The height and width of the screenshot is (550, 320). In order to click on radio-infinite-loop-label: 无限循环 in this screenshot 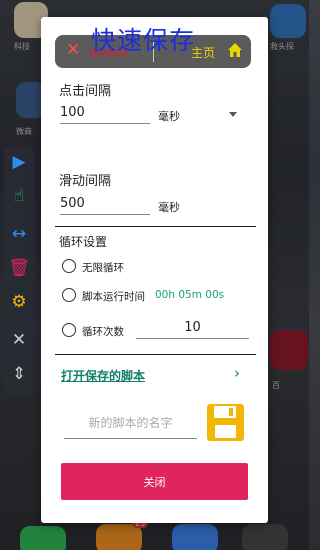, I will do `click(103, 268)`.